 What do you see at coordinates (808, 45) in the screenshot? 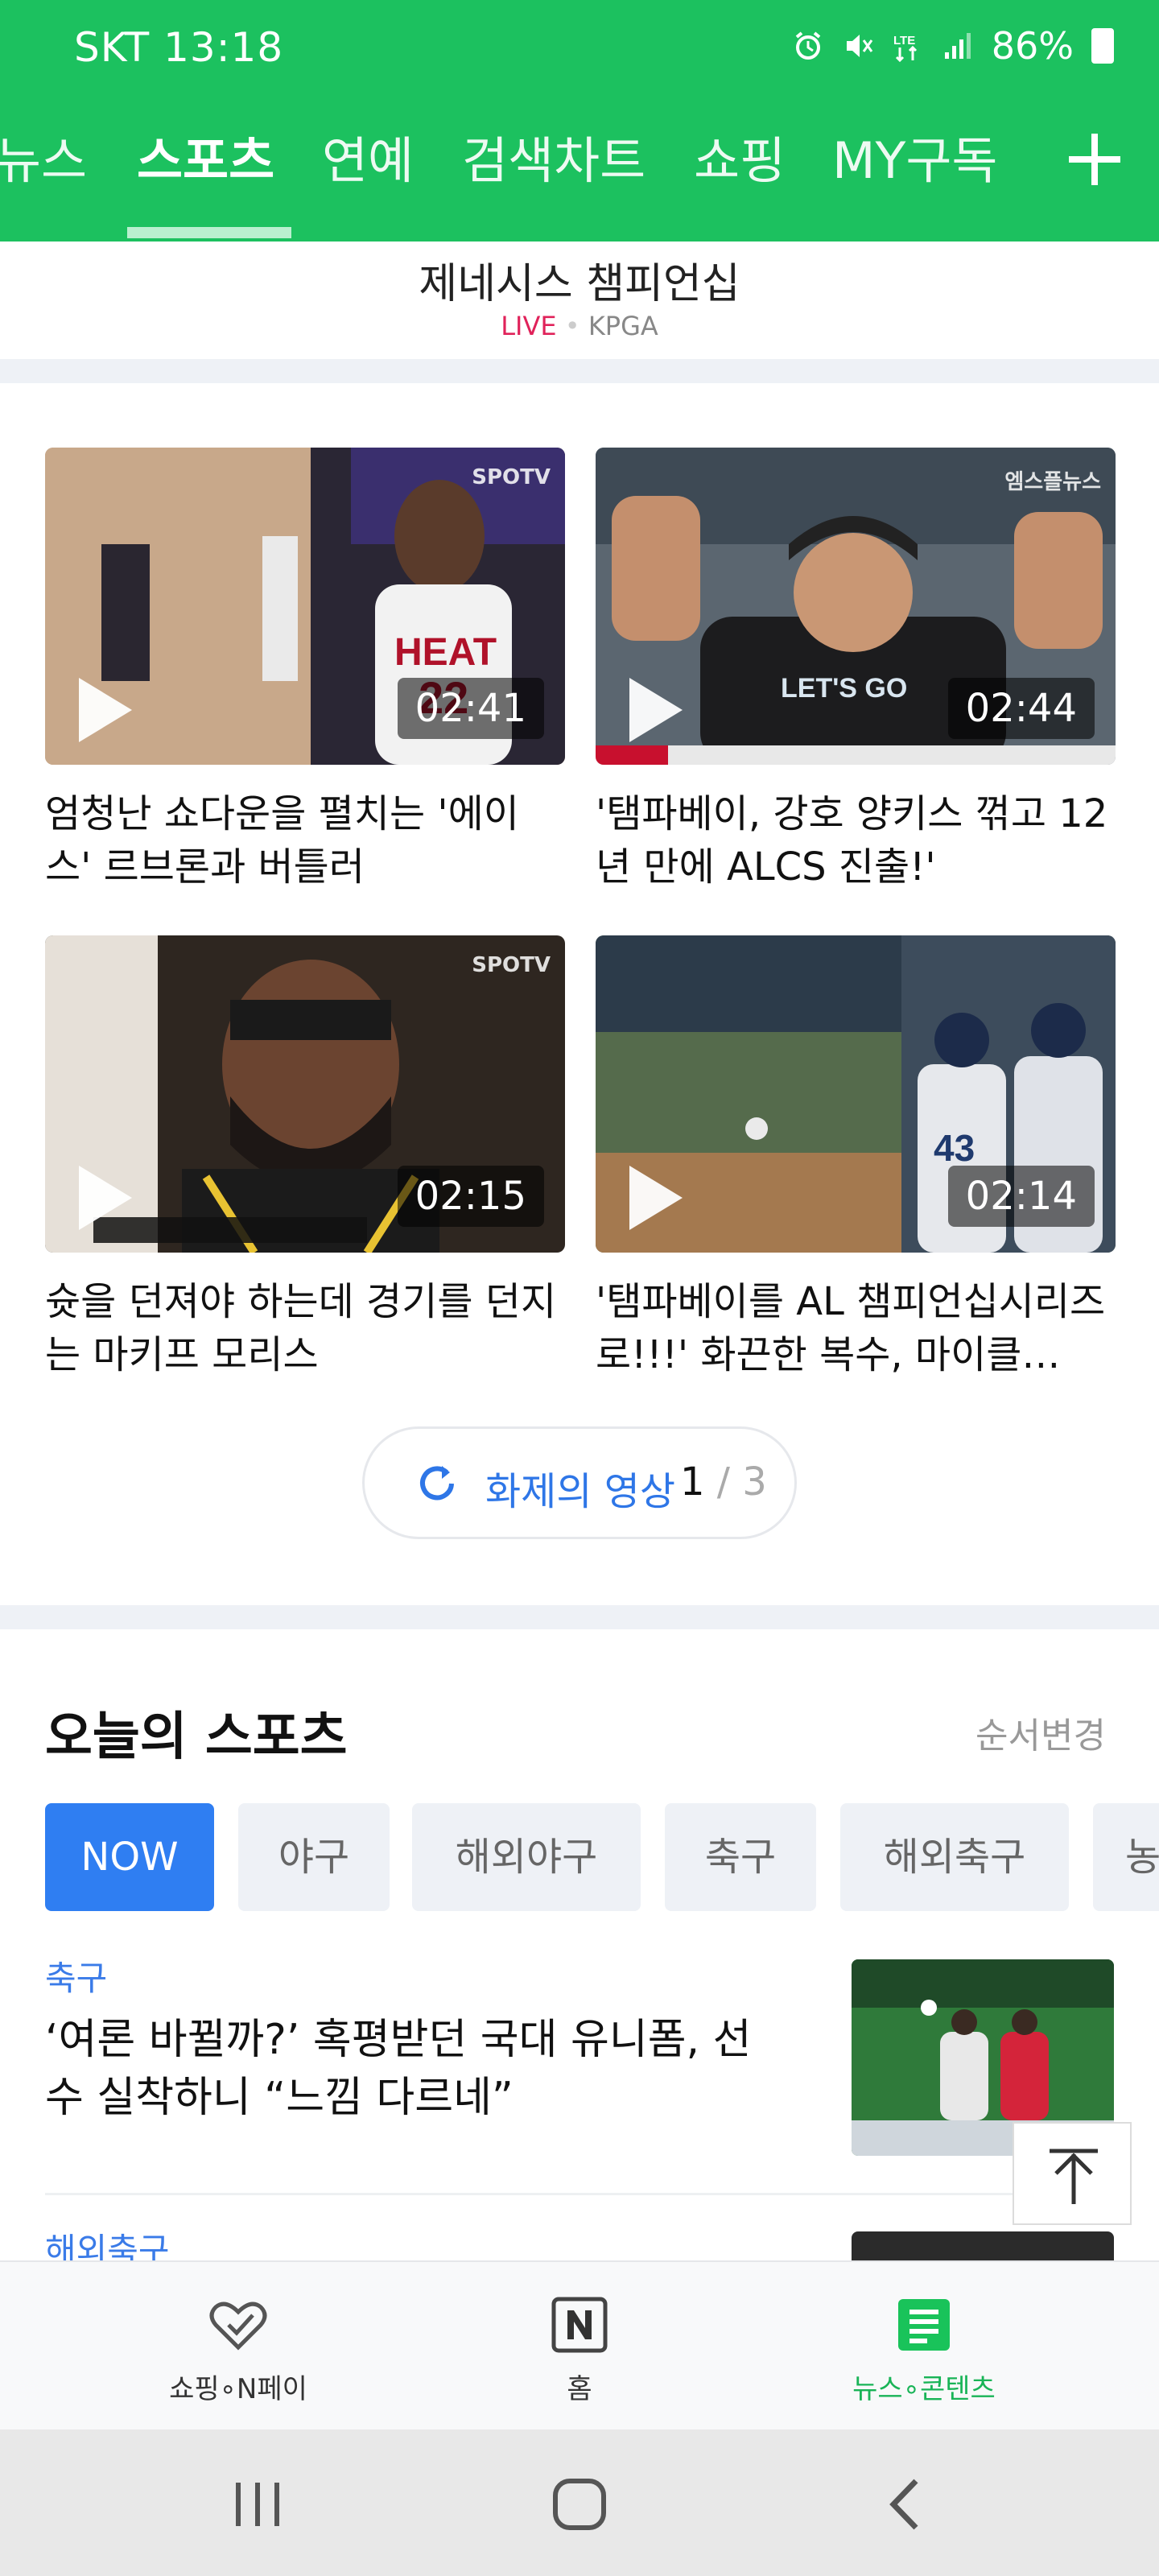
I see `alarm-icon` at bounding box center [808, 45].